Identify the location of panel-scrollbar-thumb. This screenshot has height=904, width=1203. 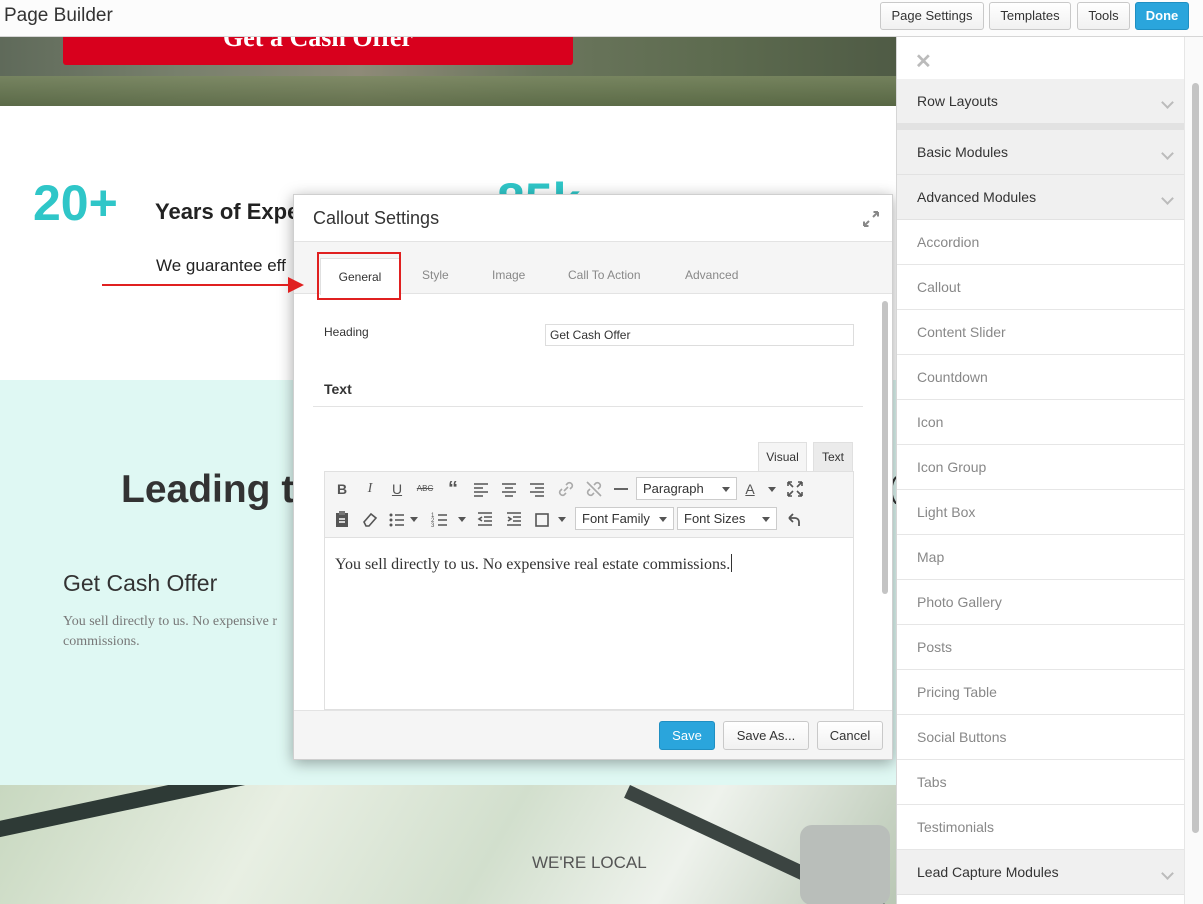
(1195, 458).